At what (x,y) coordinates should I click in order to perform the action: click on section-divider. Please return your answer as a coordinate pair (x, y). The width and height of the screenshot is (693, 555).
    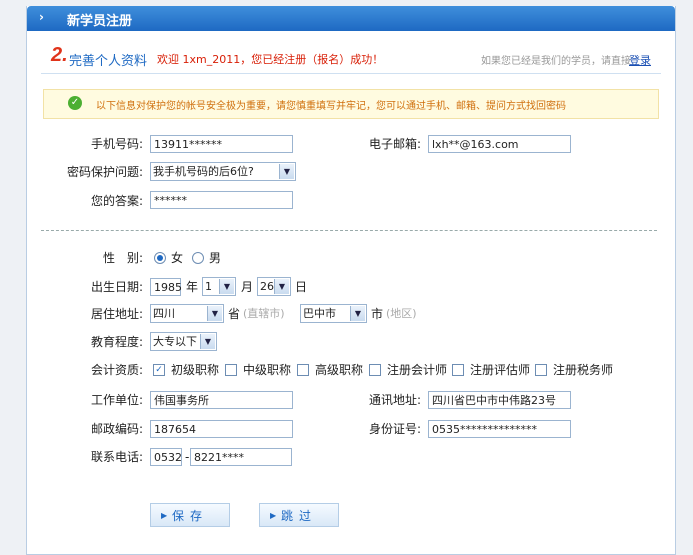
    Looking at the image, I should click on (349, 230).